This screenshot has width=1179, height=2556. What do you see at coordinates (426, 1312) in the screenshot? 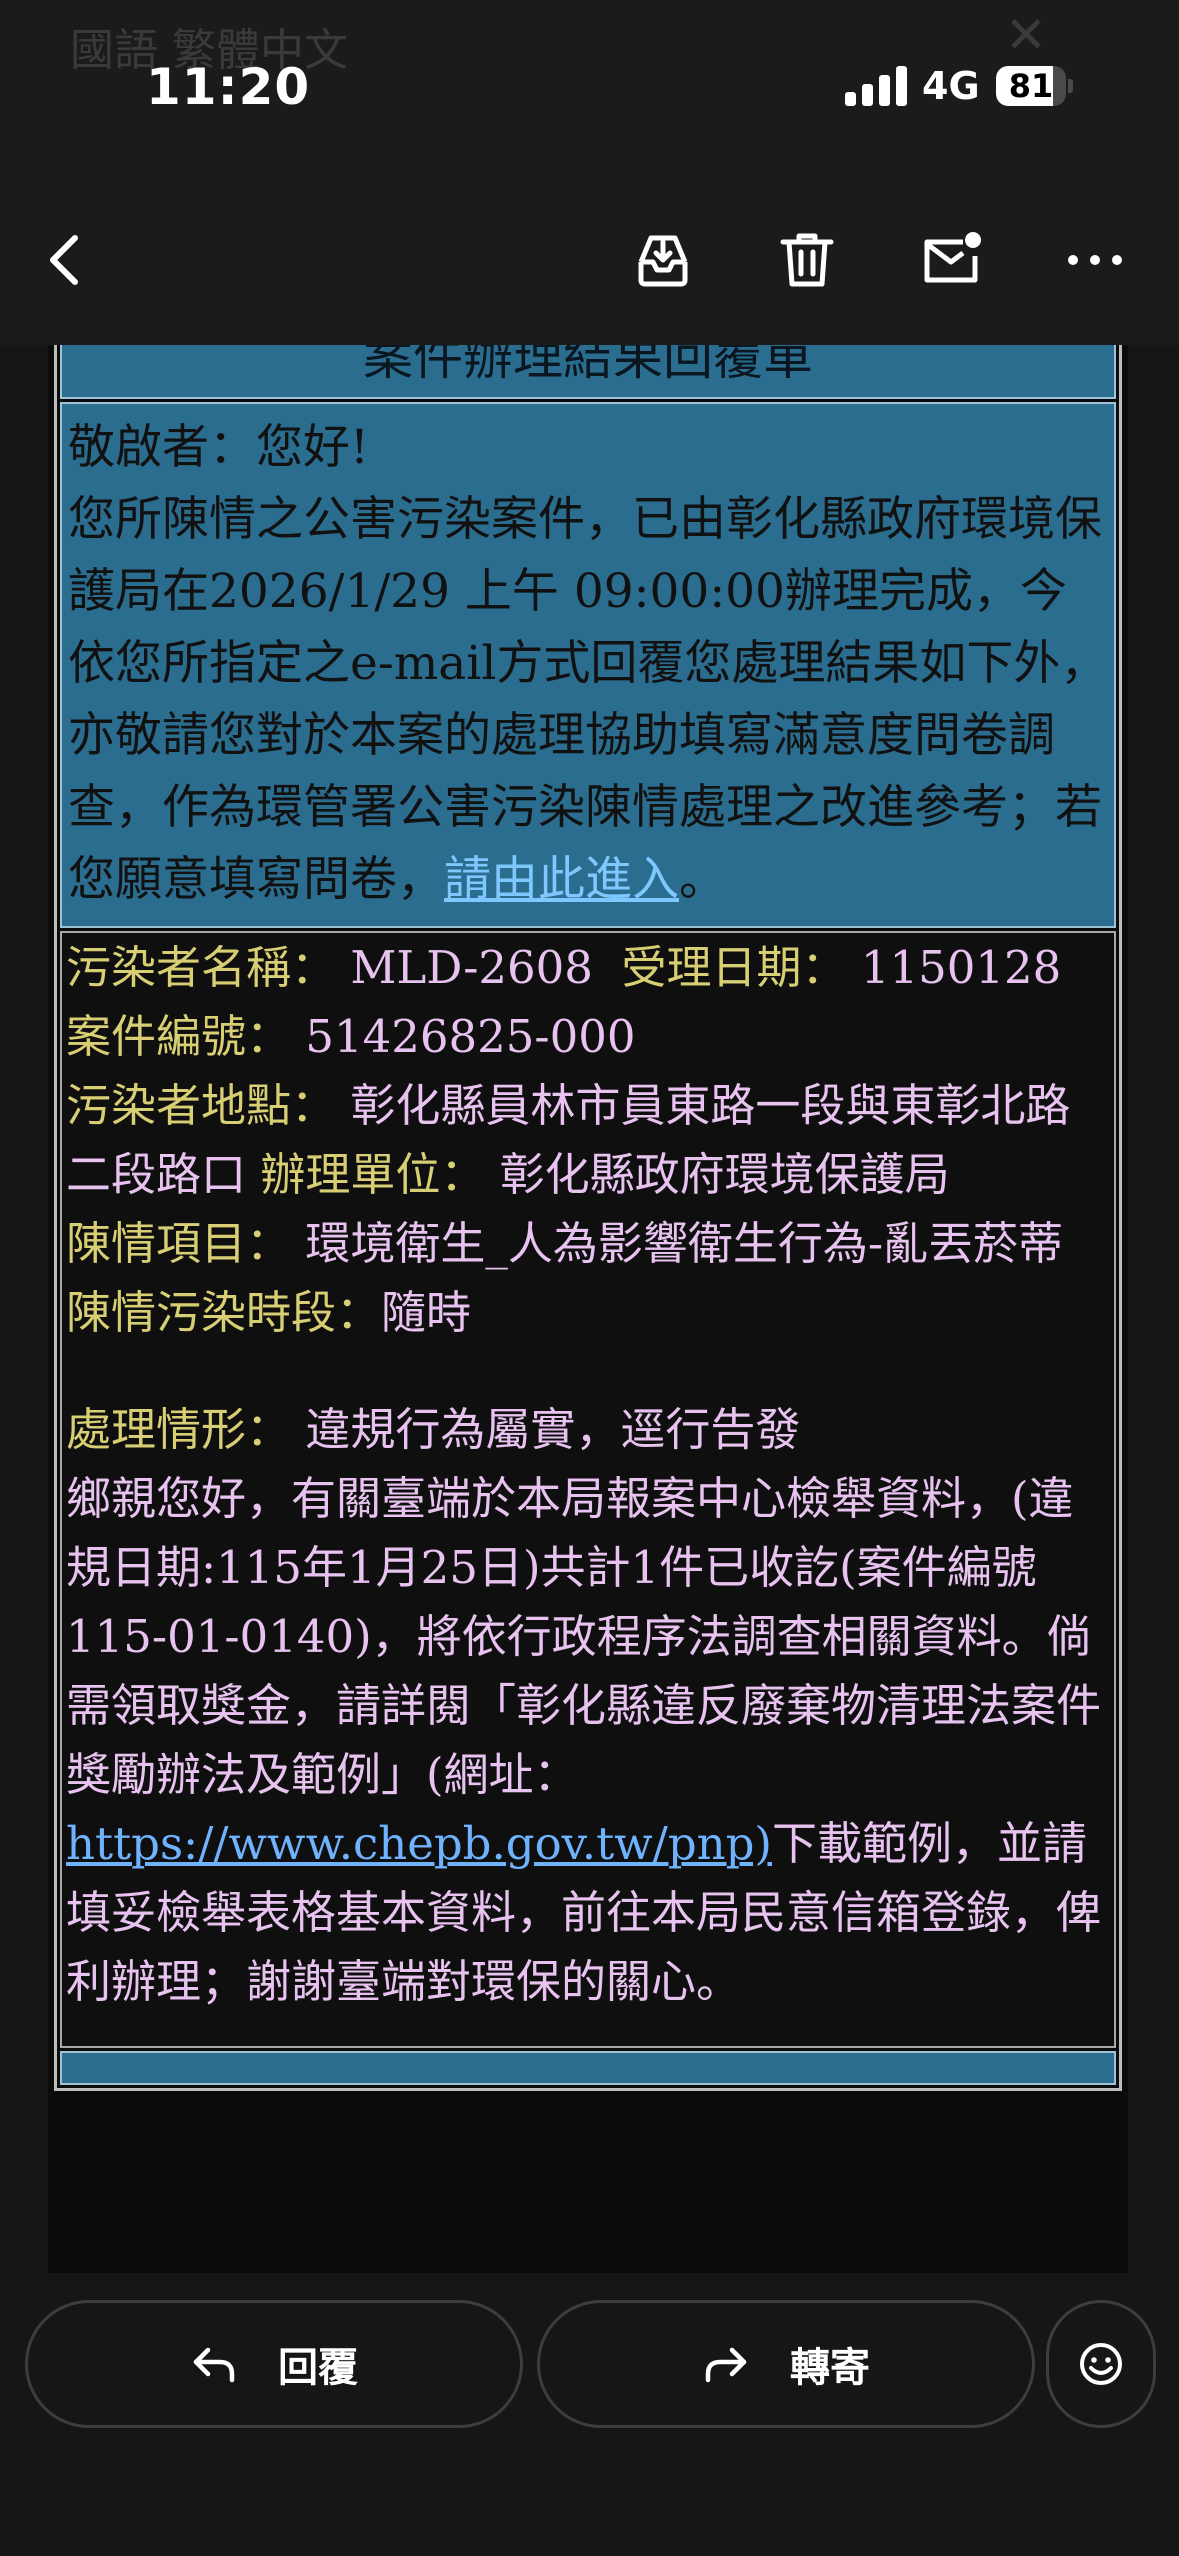
I see `period: 隨時` at bounding box center [426, 1312].